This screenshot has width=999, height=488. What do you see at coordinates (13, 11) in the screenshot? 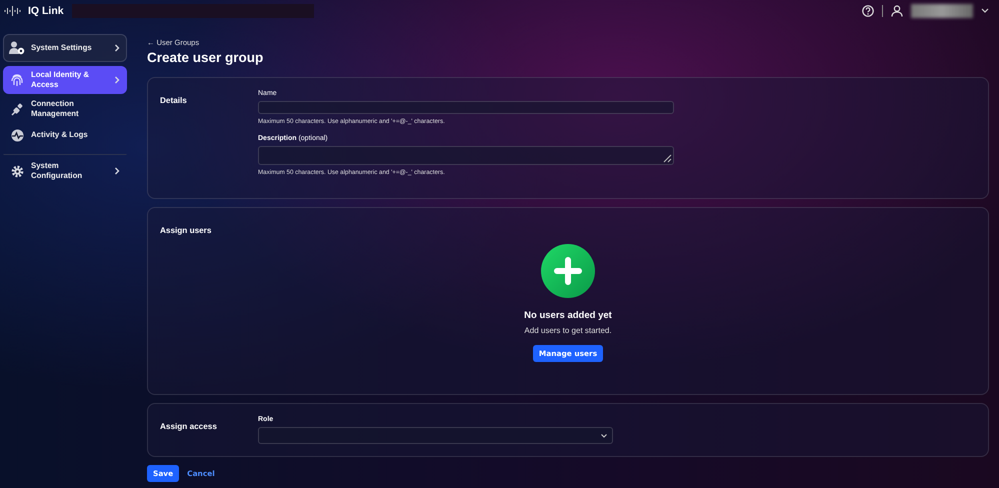
I see `logo-icon` at bounding box center [13, 11].